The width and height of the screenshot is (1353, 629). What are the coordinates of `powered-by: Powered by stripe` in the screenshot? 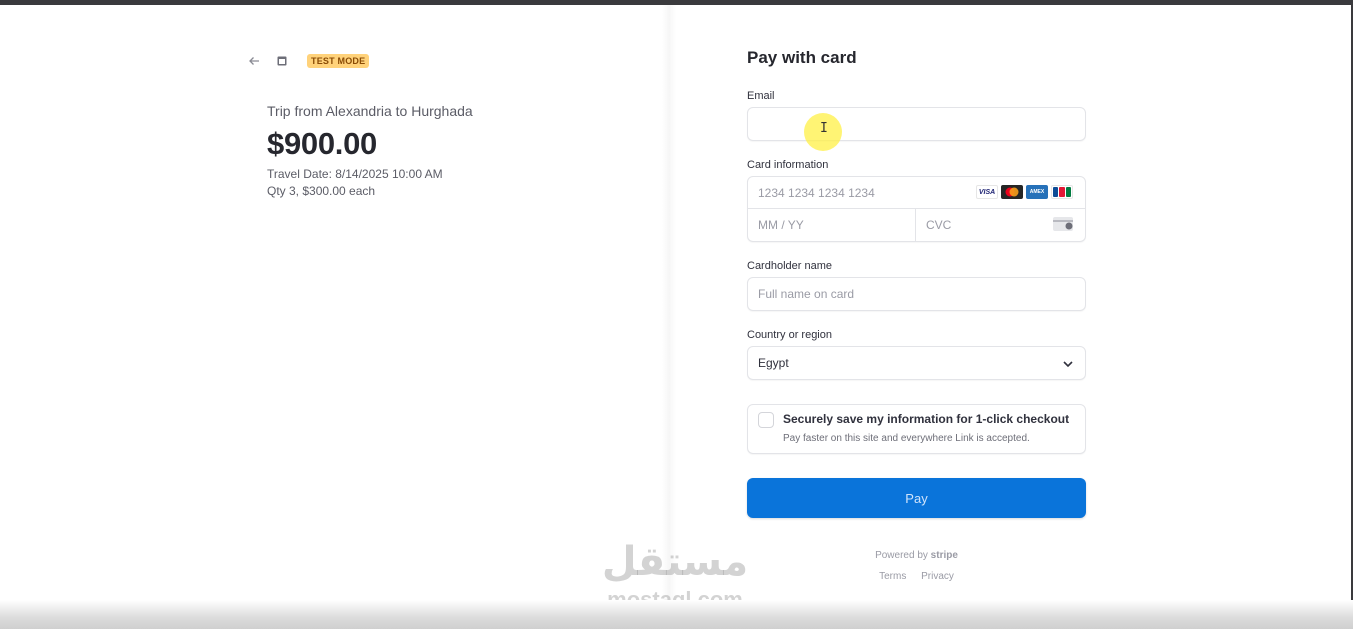 It's located at (916, 555).